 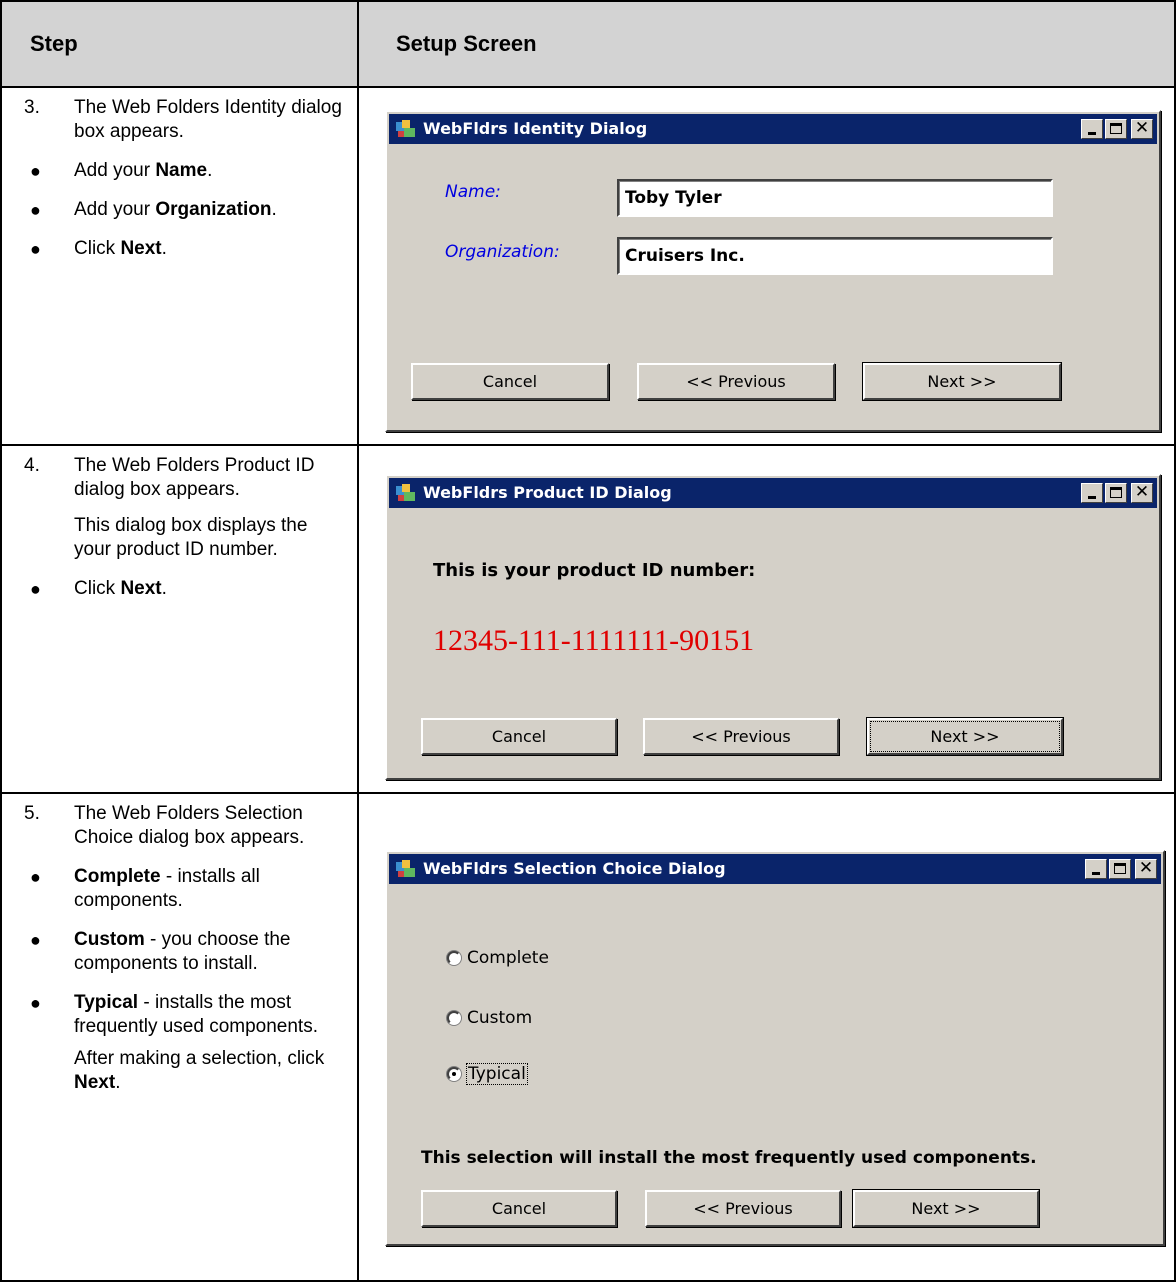 What do you see at coordinates (775, 869) in the screenshot?
I see `dialog-titlebar: WebFldrs Selection Choice Dialog ✕` at bounding box center [775, 869].